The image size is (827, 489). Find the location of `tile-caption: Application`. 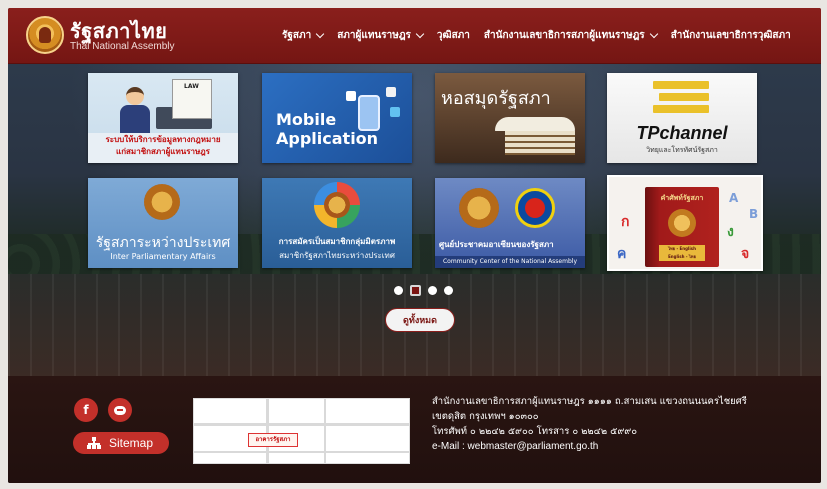

tile-caption: Application is located at coordinates (327, 138).